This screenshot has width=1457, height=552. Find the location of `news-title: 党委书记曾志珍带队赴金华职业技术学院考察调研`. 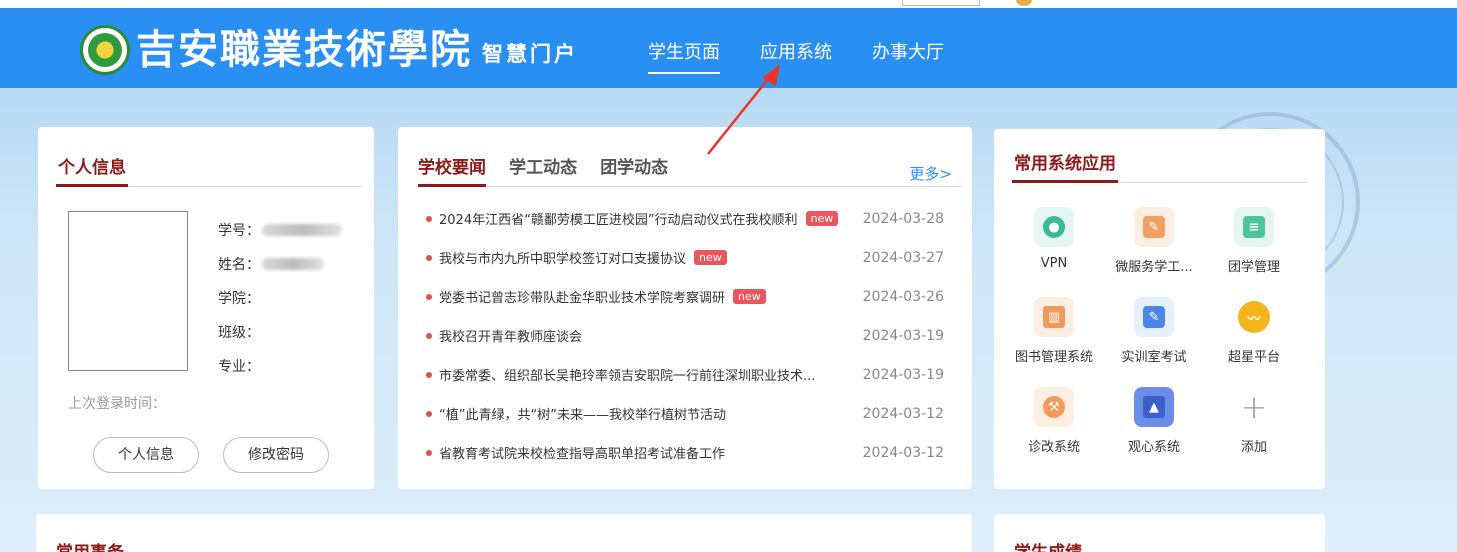

news-title: 党委书记曾志珍带队赴金华职业技术学院考察调研 is located at coordinates (582, 296).